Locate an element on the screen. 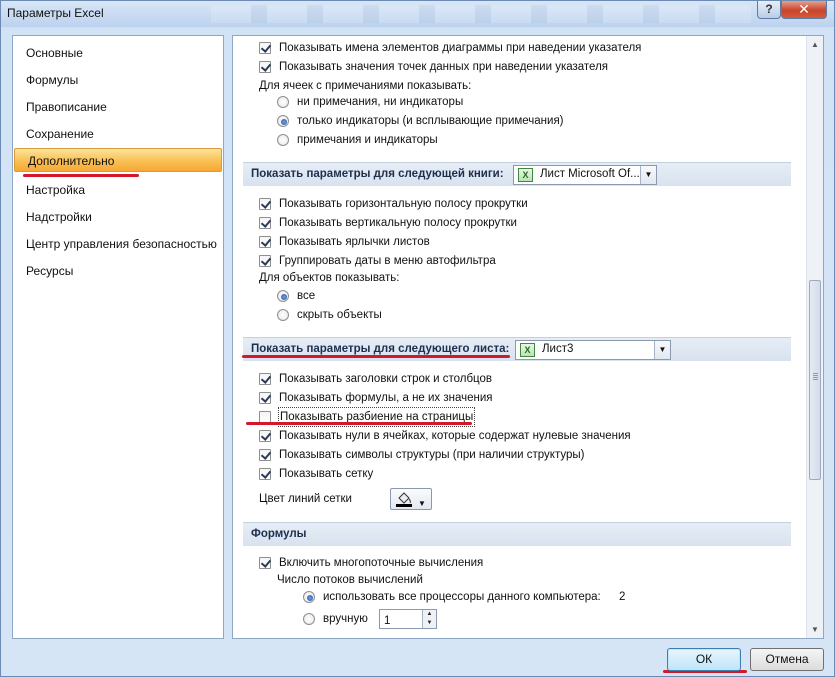 This screenshot has height=677, width=835. sidebar-item-proofing: Правописание is located at coordinates (118, 107).